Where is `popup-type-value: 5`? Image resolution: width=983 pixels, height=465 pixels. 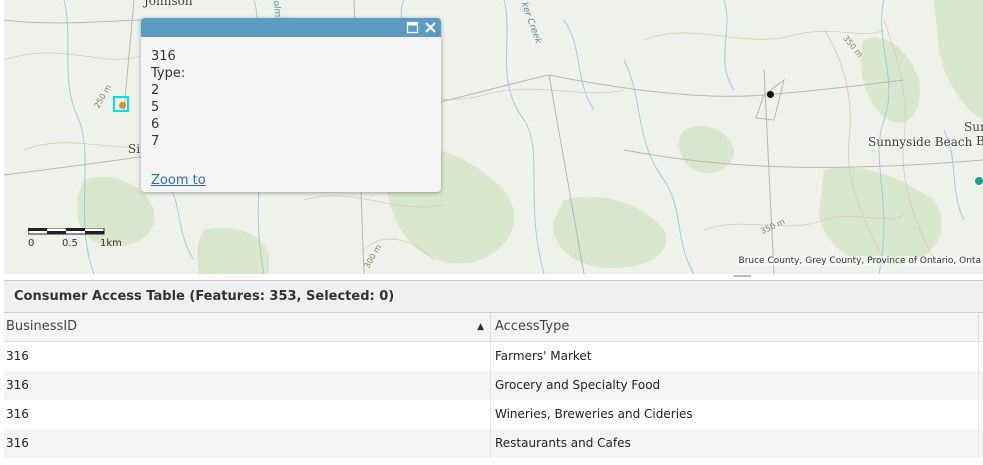 popup-type-value: 5 is located at coordinates (155, 107).